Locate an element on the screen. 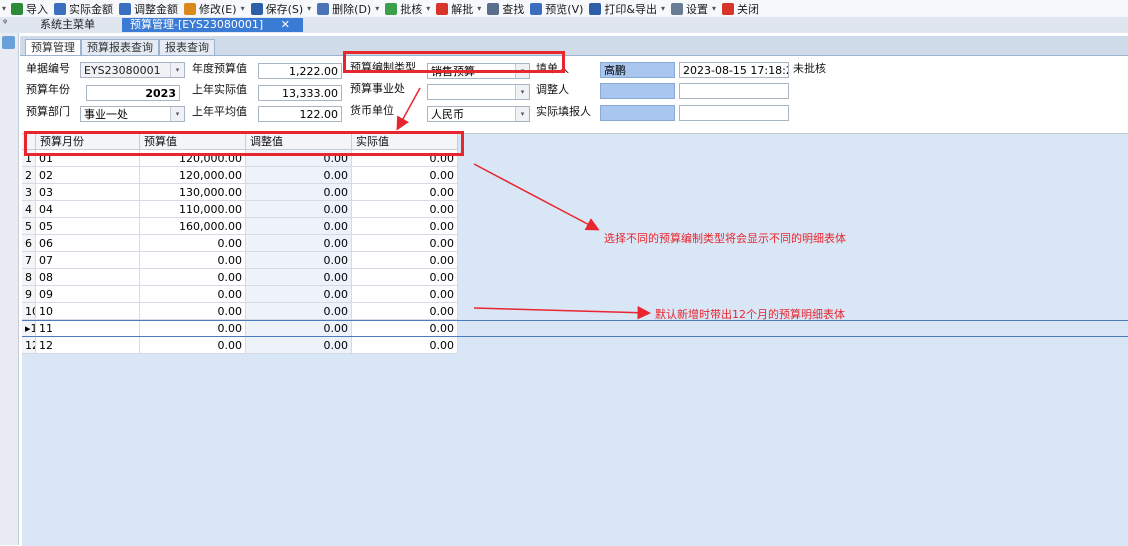  annotation-arrows is located at coordinates (523, 203).